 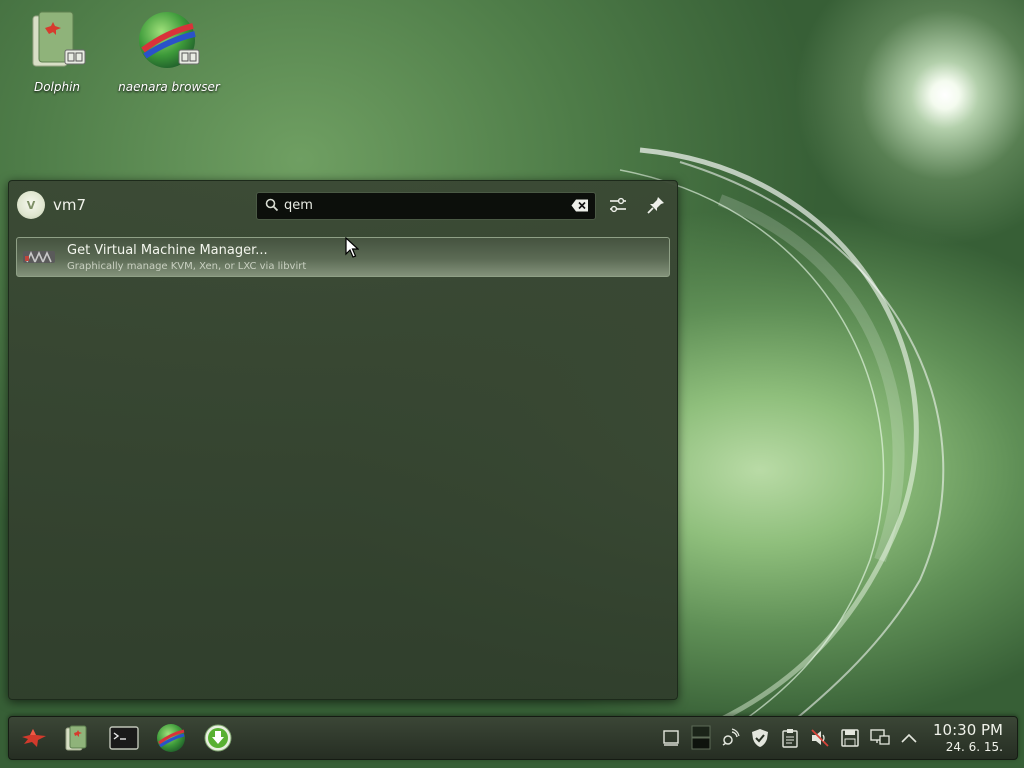 I want to click on volume-muted-icon, so click(x=820, y=738).